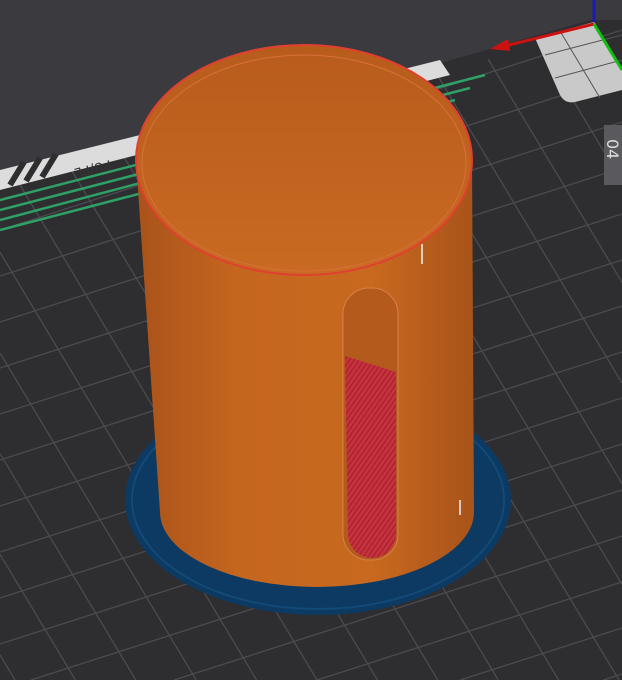 The width and height of the screenshot is (622, 680). I want to click on cup-slot, so click(370, 424).